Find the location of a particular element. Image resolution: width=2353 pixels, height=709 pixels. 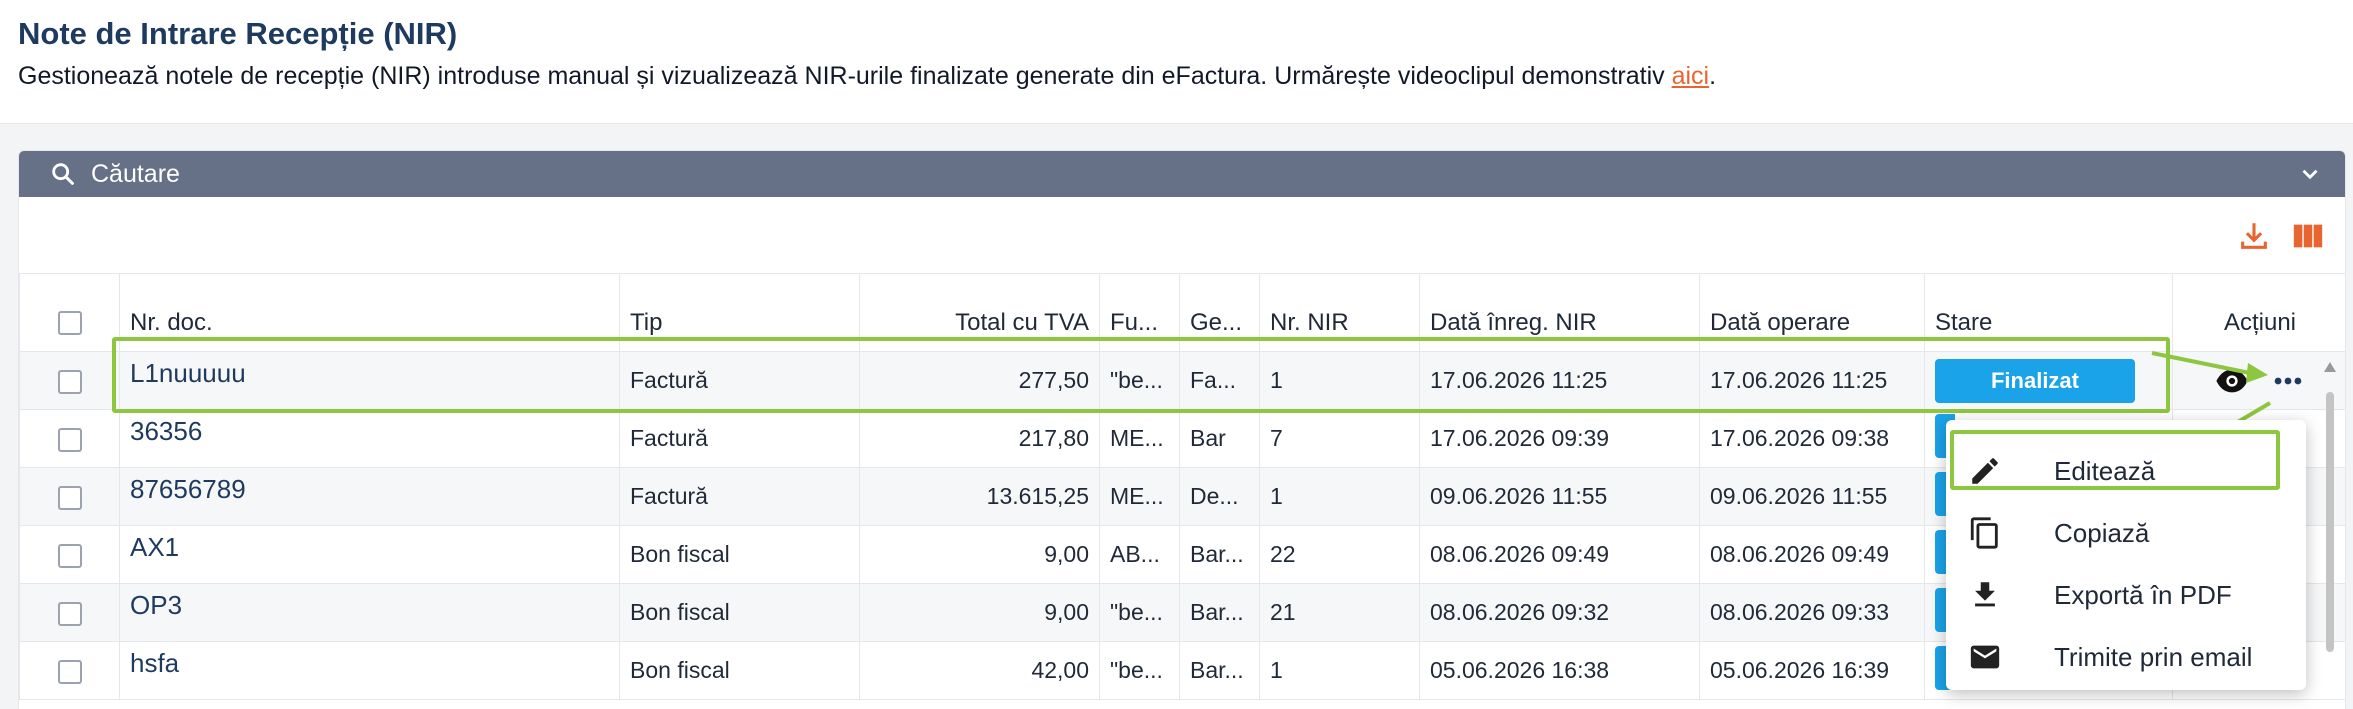

col-header-actiuni: Acțiuni is located at coordinates (2258, 312).